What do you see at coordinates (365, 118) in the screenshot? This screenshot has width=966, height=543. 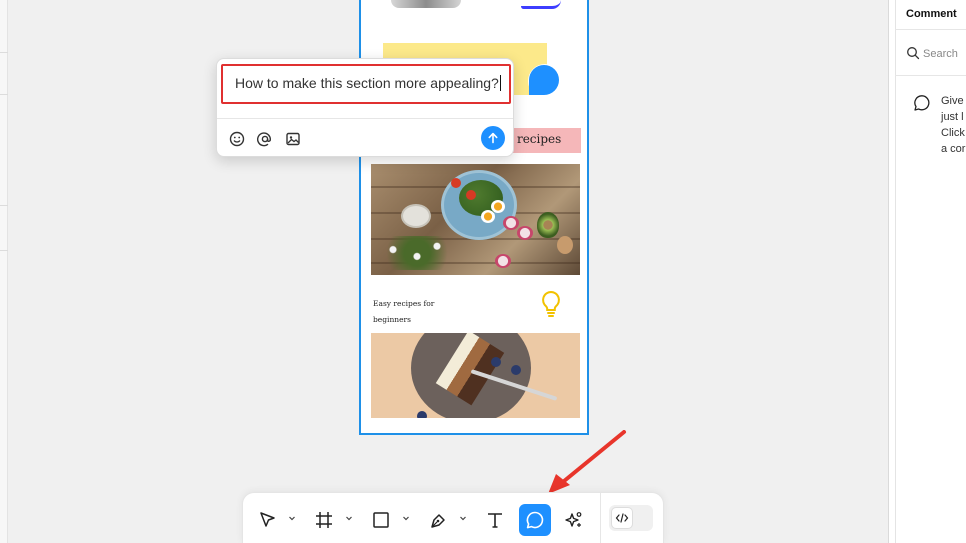 I see `composer-divider` at bounding box center [365, 118].